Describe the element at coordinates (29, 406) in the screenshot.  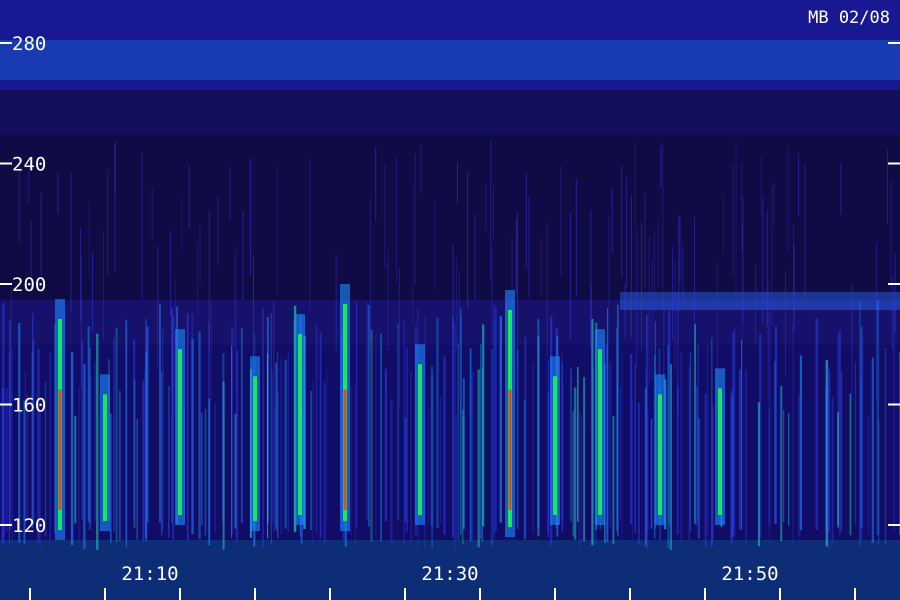
I see `y-tick-label: 160` at that location.